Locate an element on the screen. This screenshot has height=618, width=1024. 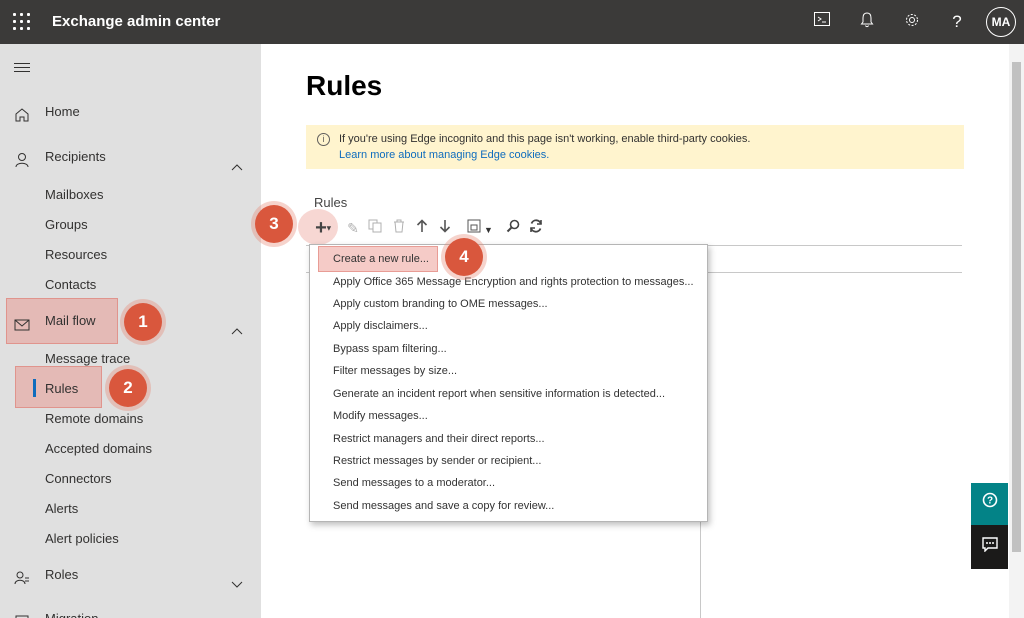
migration-icon is located at coordinates (22, 614).